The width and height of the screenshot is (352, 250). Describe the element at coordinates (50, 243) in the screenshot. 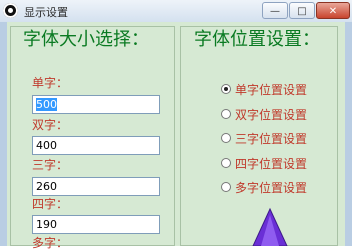

I see `multi-char-label: 多字：` at that location.